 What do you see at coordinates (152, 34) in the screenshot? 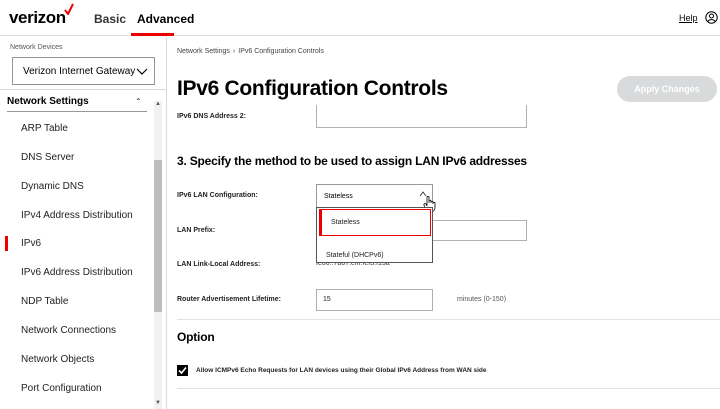
I see `active-tab-indicator` at bounding box center [152, 34].